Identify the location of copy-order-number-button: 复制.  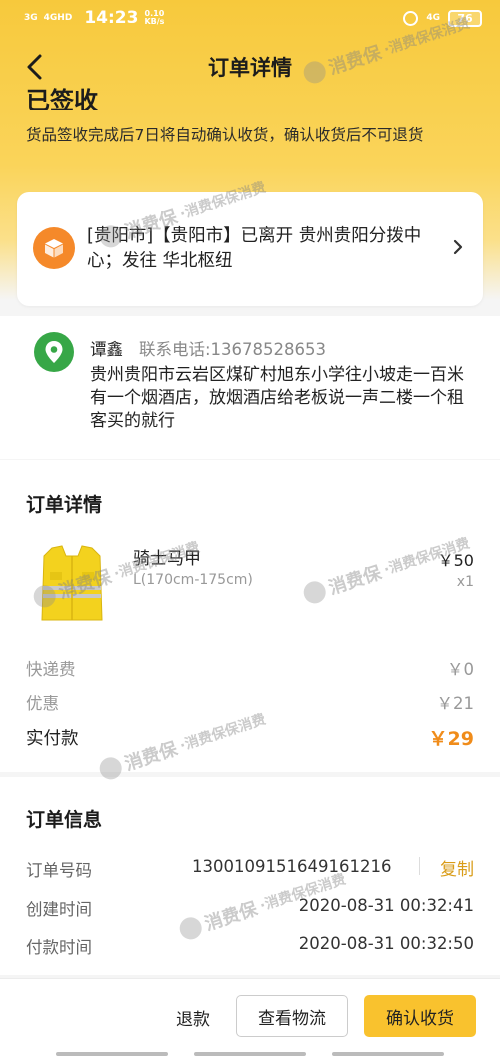
(457, 867).